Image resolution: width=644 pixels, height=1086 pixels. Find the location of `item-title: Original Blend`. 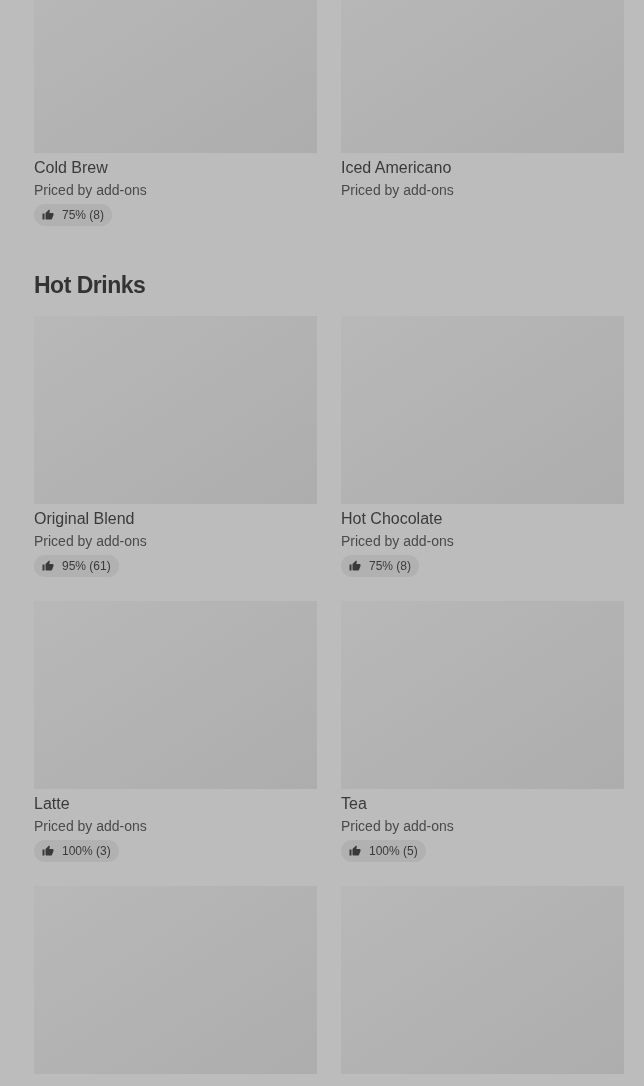

item-title: Original Blend is located at coordinates (85, 519).